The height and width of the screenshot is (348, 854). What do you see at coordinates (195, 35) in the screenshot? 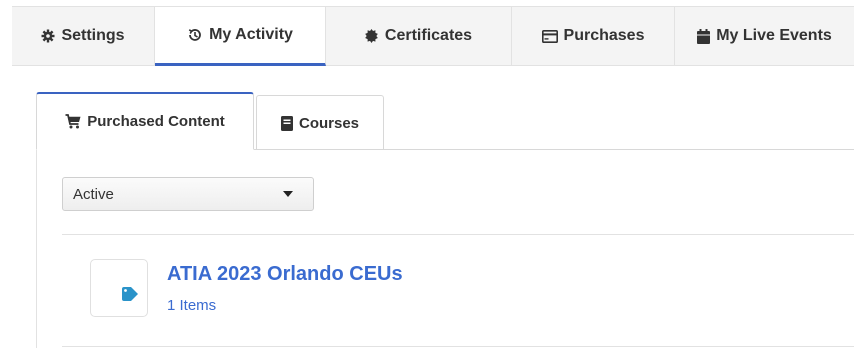
I see `history-icon` at bounding box center [195, 35].